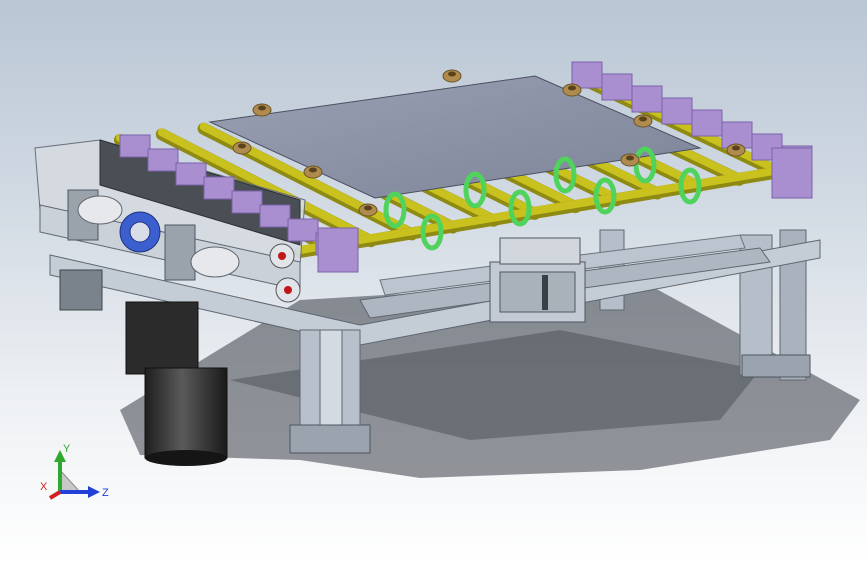  What do you see at coordinates (94, 492) in the screenshot?
I see `z-arrow-icon` at bounding box center [94, 492].